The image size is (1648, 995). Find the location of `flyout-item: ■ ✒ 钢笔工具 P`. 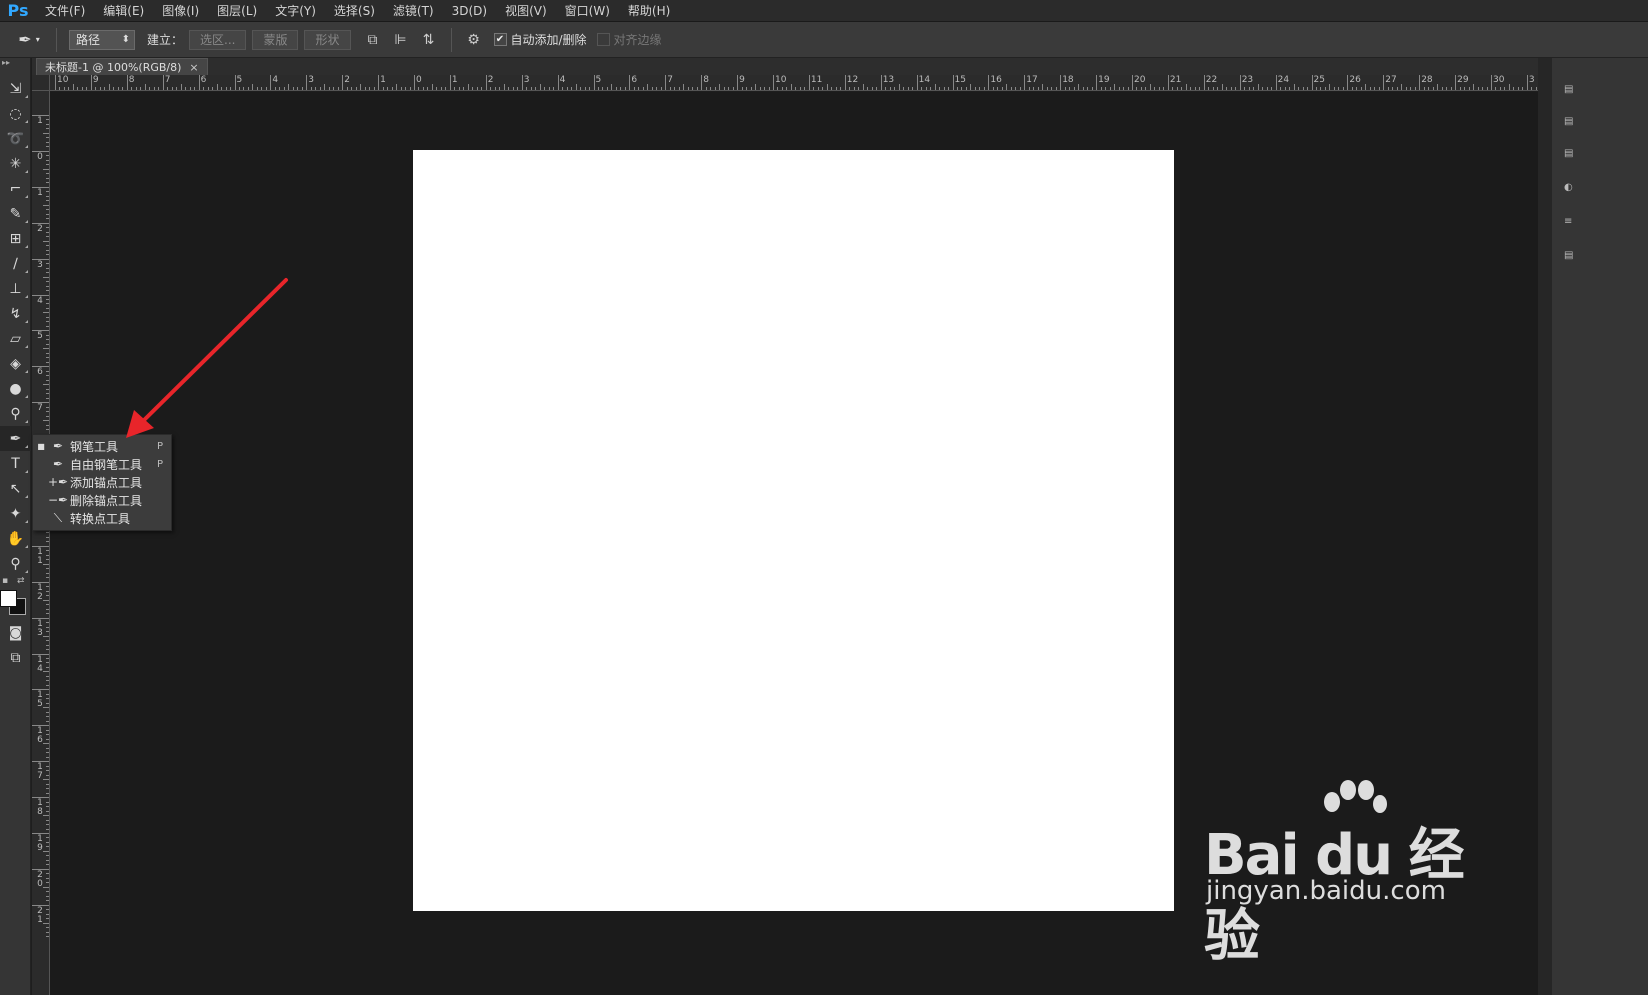

flyout-item: ■ ✒ 钢笔工具 P is located at coordinates (102, 446).